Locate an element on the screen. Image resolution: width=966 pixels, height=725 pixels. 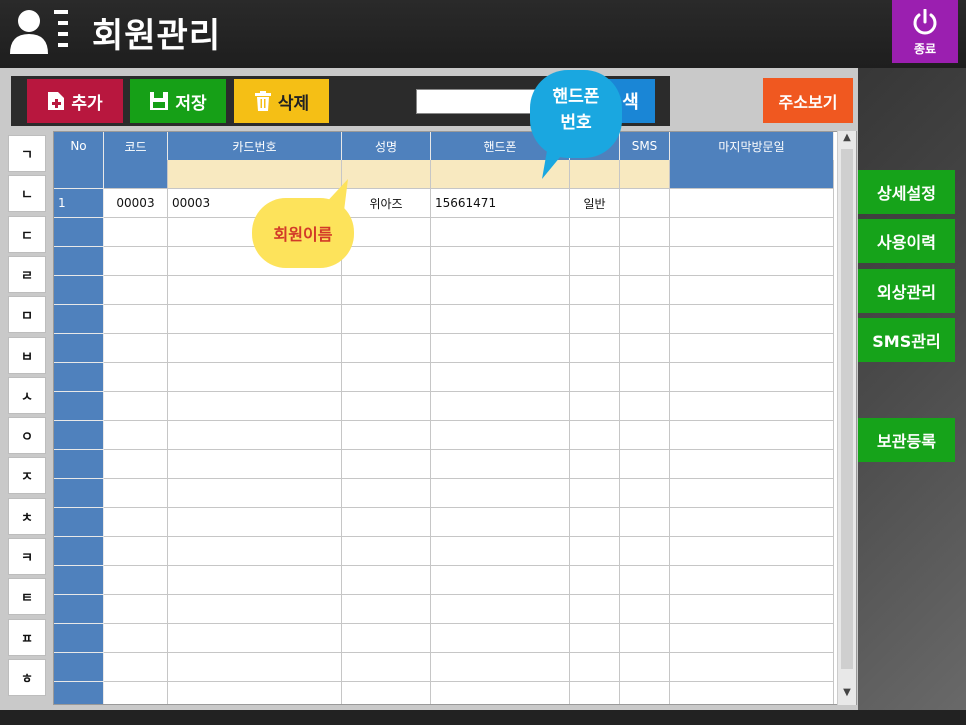
vertical-scrollbar: ▲ ▼ is located at coordinates (846, 418).